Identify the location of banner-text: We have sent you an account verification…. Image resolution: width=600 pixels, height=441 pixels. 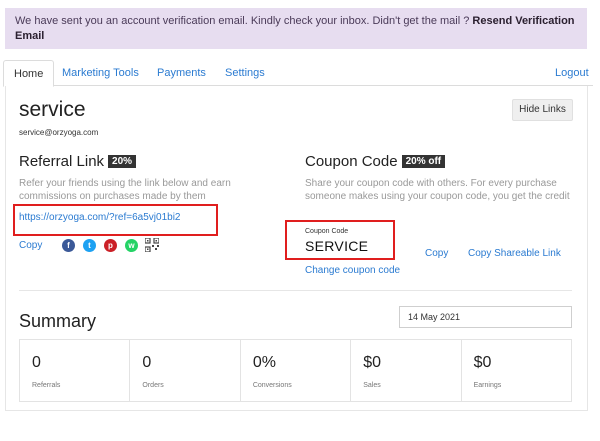
(242, 21).